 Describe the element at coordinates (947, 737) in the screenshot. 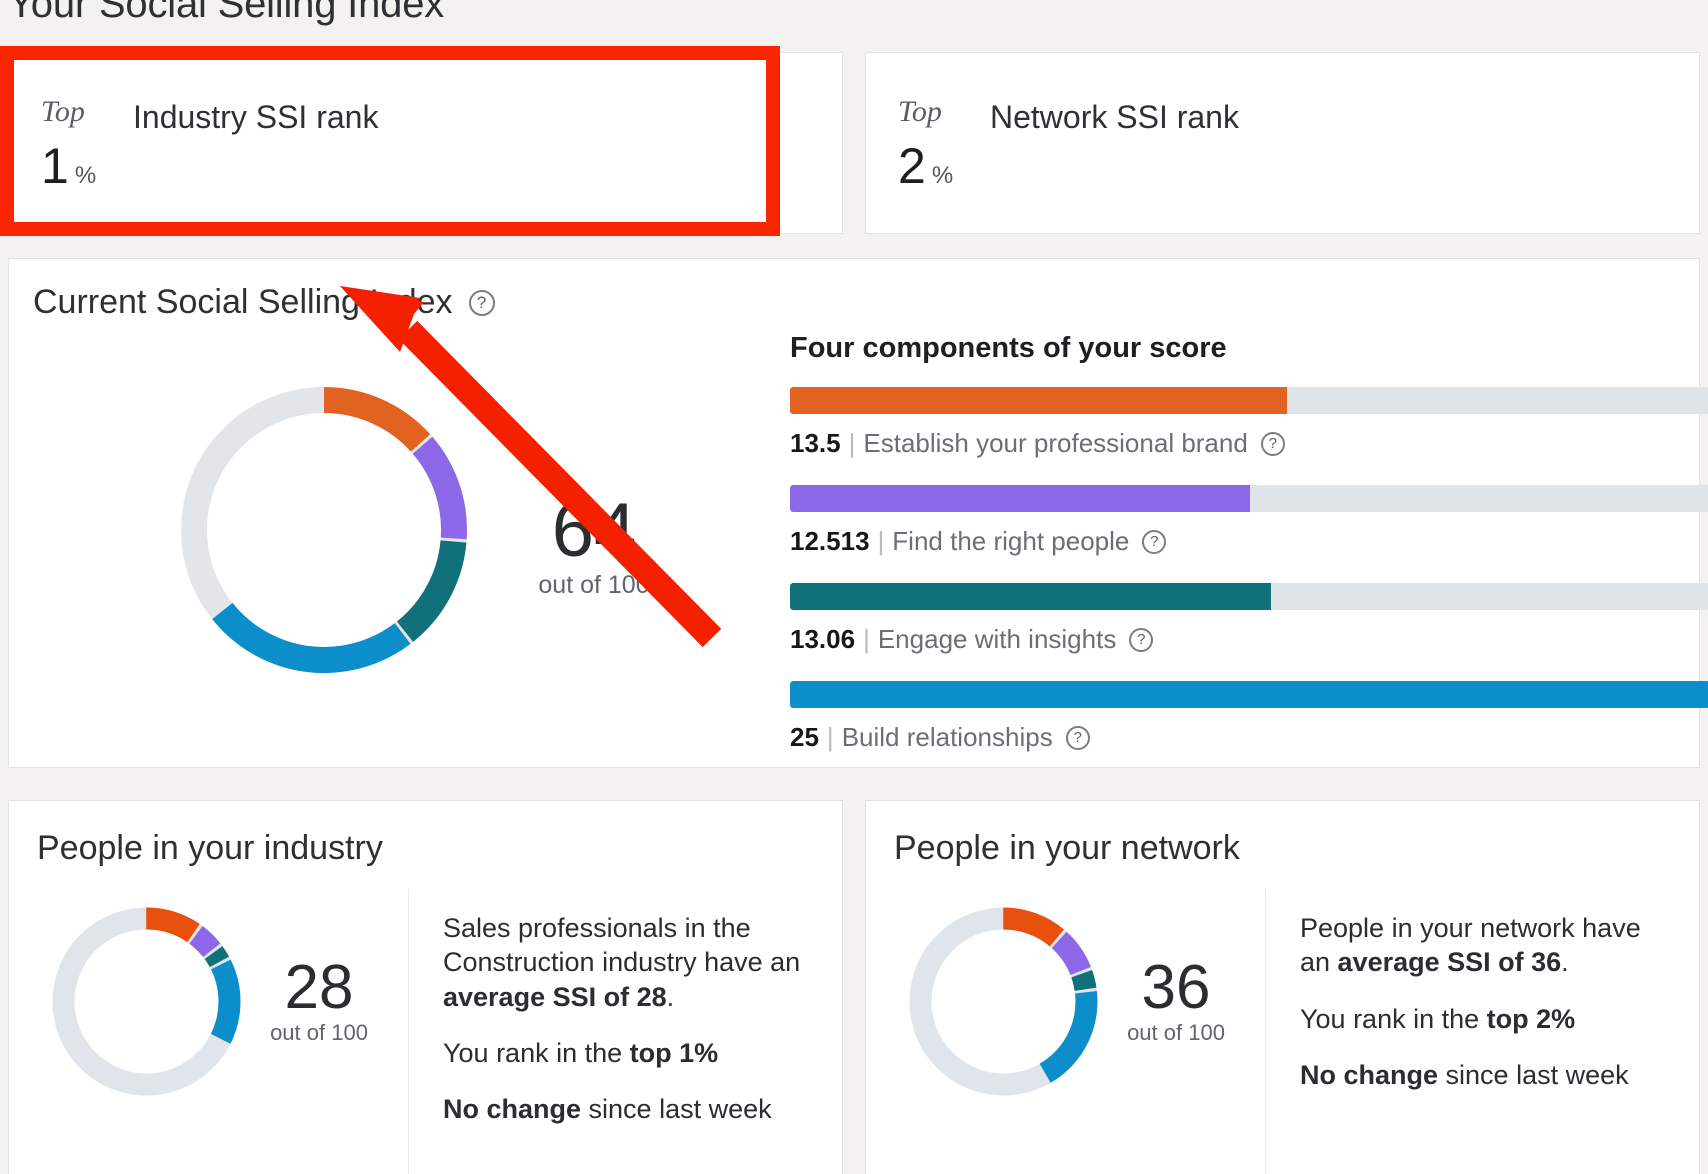

I see `component-name-relationships: Build relationships` at that location.